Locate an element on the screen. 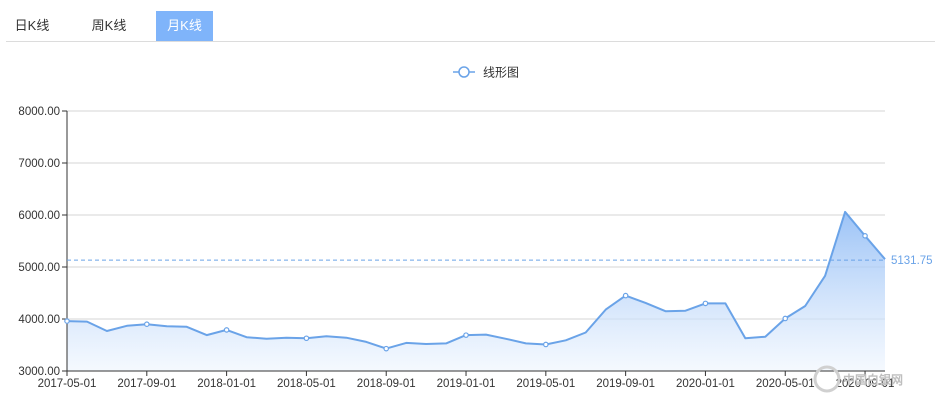 The width and height of the screenshot is (935, 410). legend-marker-icon is located at coordinates (464, 72).